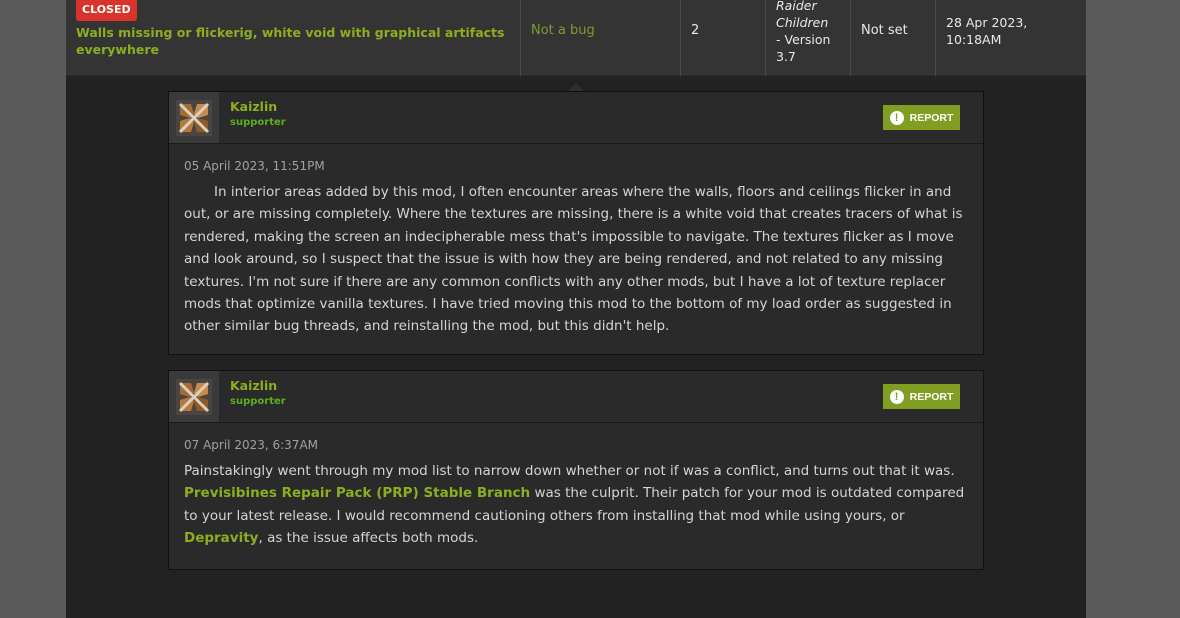 The width and height of the screenshot is (1180, 618). Describe the element at coordinates (254, 166) in the screenshot. I see `comment-date: 05 April 2023, 11:51PM` at that location.